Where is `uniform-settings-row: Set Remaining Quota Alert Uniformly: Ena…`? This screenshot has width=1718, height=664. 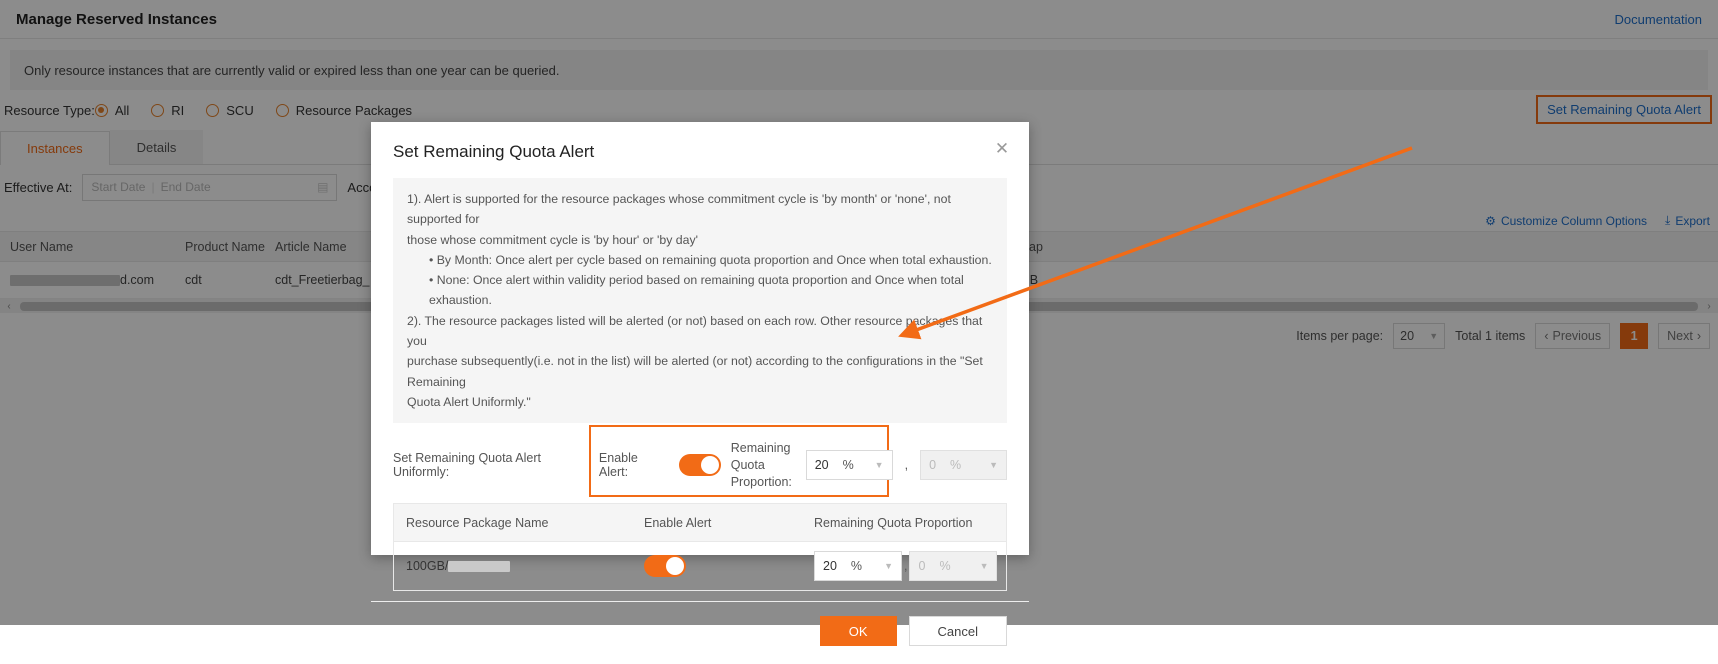
uniform-settings-row: Set Remaining Quota Alert Uniformly: Ena… is located at coordinates (700, 461).